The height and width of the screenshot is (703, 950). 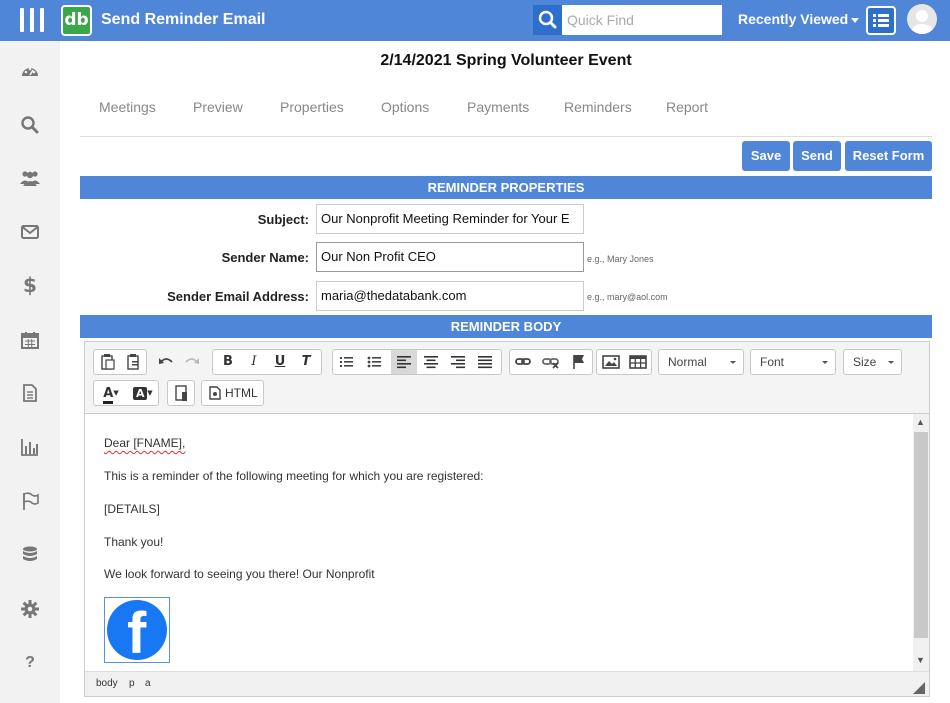 I want to click on html-source-label: HTML, so click(x=241, y=393).